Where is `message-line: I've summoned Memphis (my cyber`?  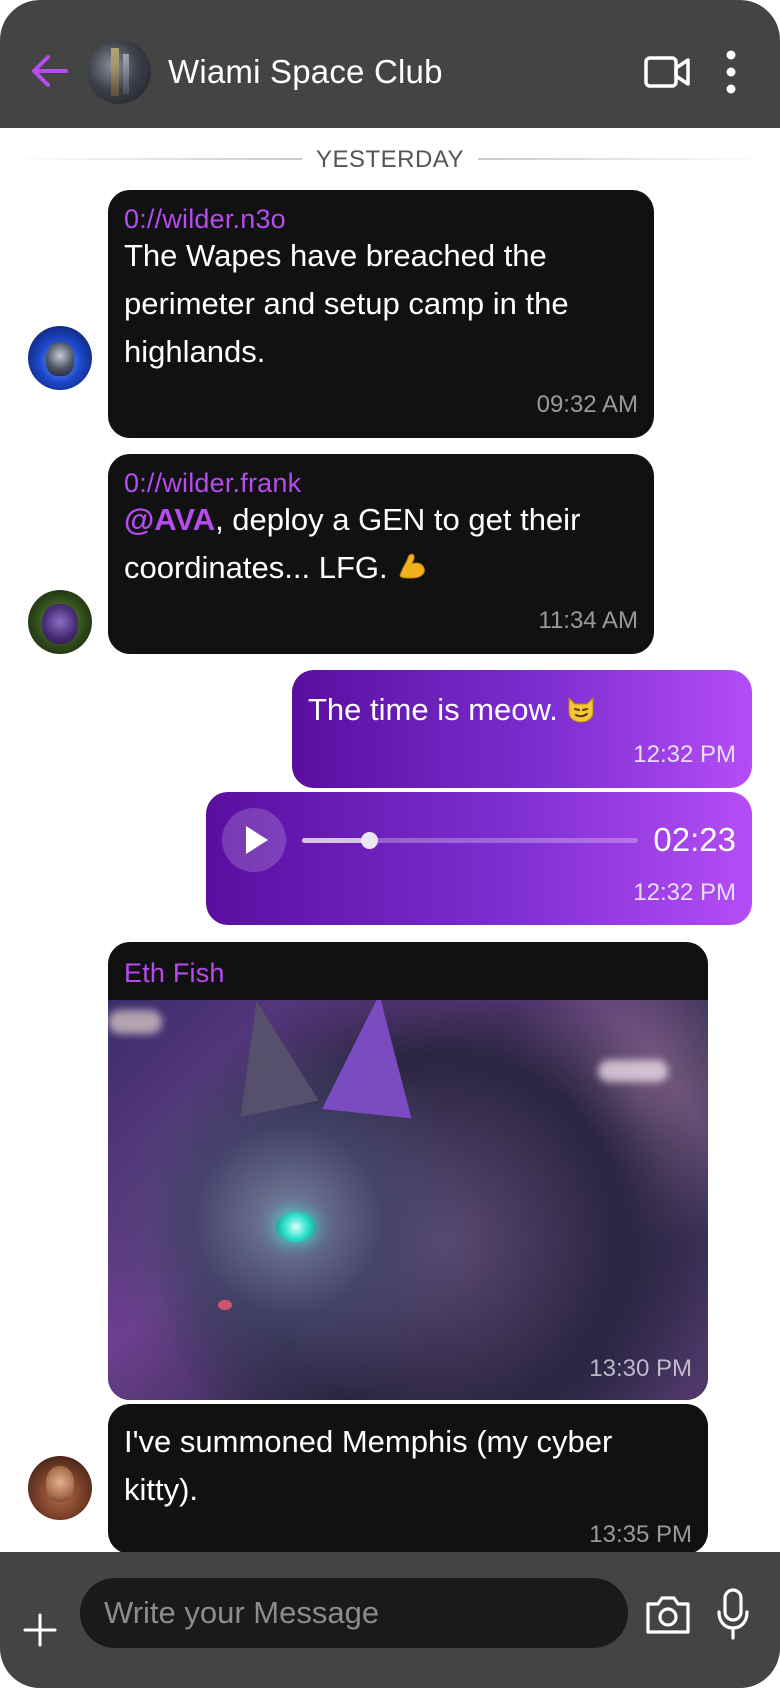
message-line: I've summoned Memphis (my cyber is located at coordinates (368, 1441).